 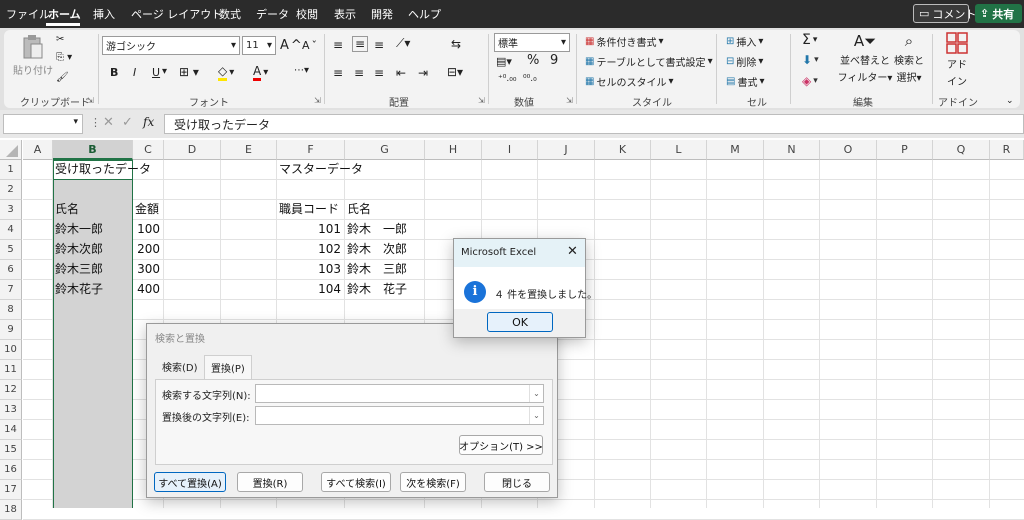 I want to click on increase-decimal-icon: ⁺⁰.₀₀, so click(x=507, y=79).